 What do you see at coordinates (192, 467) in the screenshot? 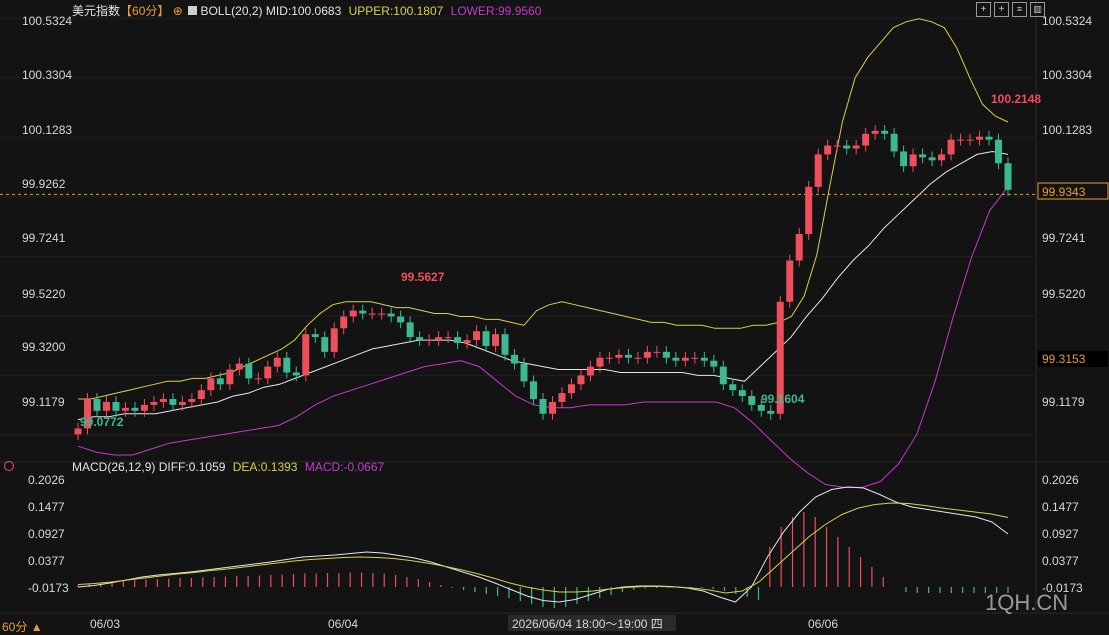
I see `diff-label: DIFF:0.1059` at bounding box center [192, 467].